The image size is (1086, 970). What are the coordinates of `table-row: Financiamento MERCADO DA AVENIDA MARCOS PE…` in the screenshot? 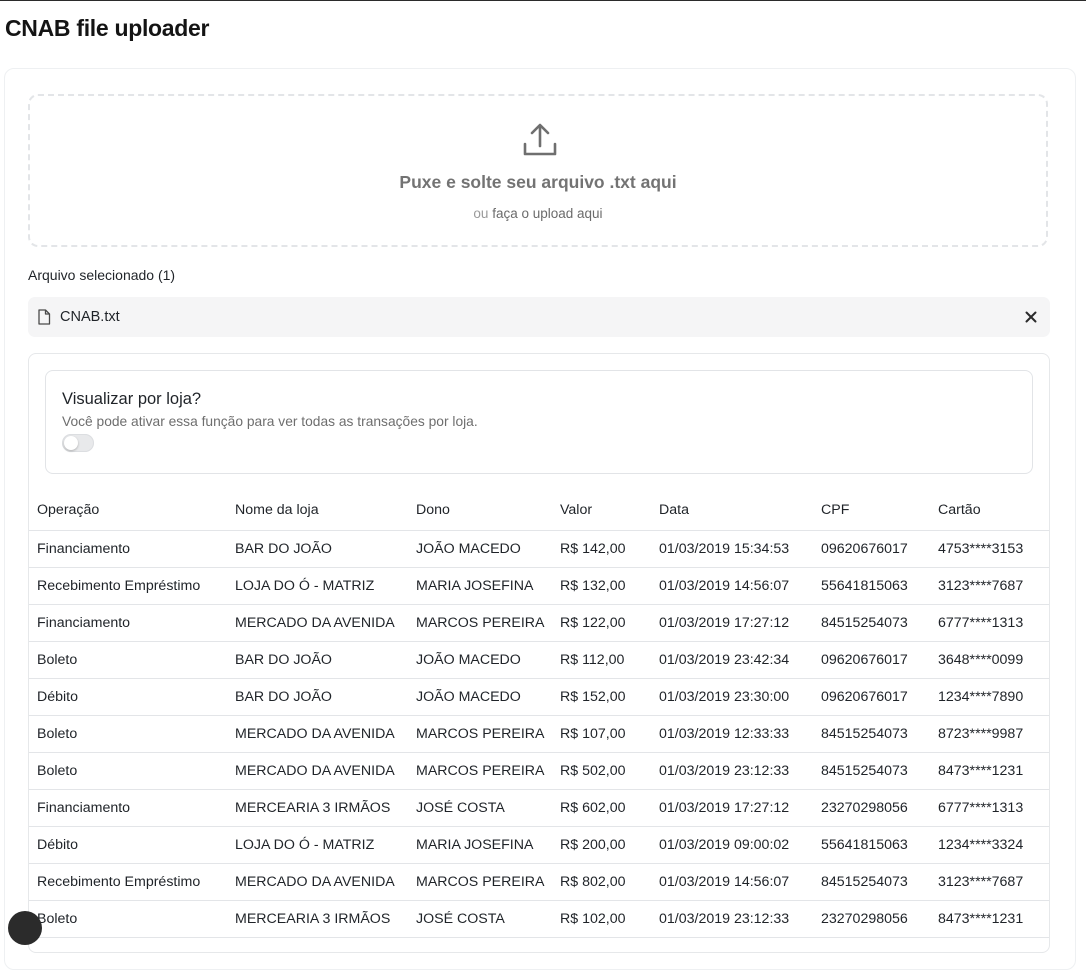 It's located at (539, 623).